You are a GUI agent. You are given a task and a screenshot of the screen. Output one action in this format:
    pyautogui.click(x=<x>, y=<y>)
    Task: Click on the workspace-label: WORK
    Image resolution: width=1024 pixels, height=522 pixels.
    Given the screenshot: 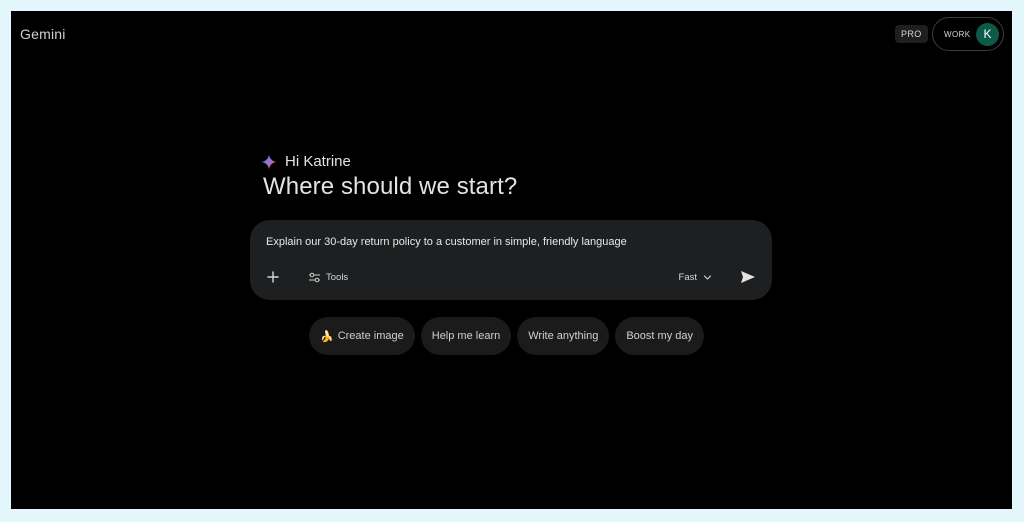 What is the action you would take?
    pyautogui.click(x=957, y=34)
    